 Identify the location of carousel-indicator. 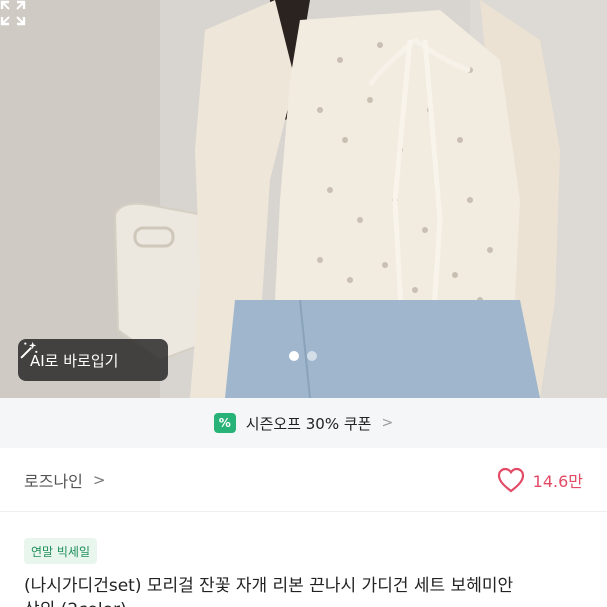
(303, 356).